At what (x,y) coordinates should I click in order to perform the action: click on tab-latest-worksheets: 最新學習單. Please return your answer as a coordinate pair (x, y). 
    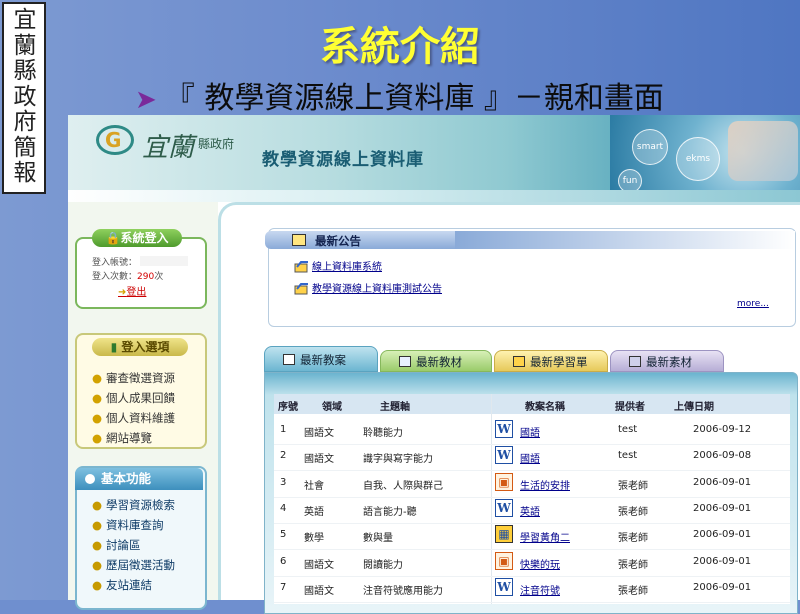
    Looking at the image, I should click on (551, 361).